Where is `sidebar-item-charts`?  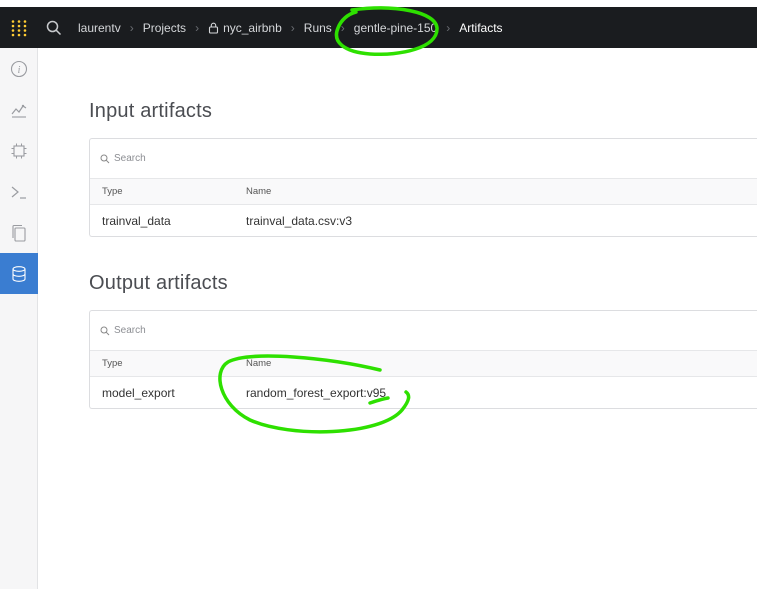
sidebar-item-charts is located at coordinates (19, 109).